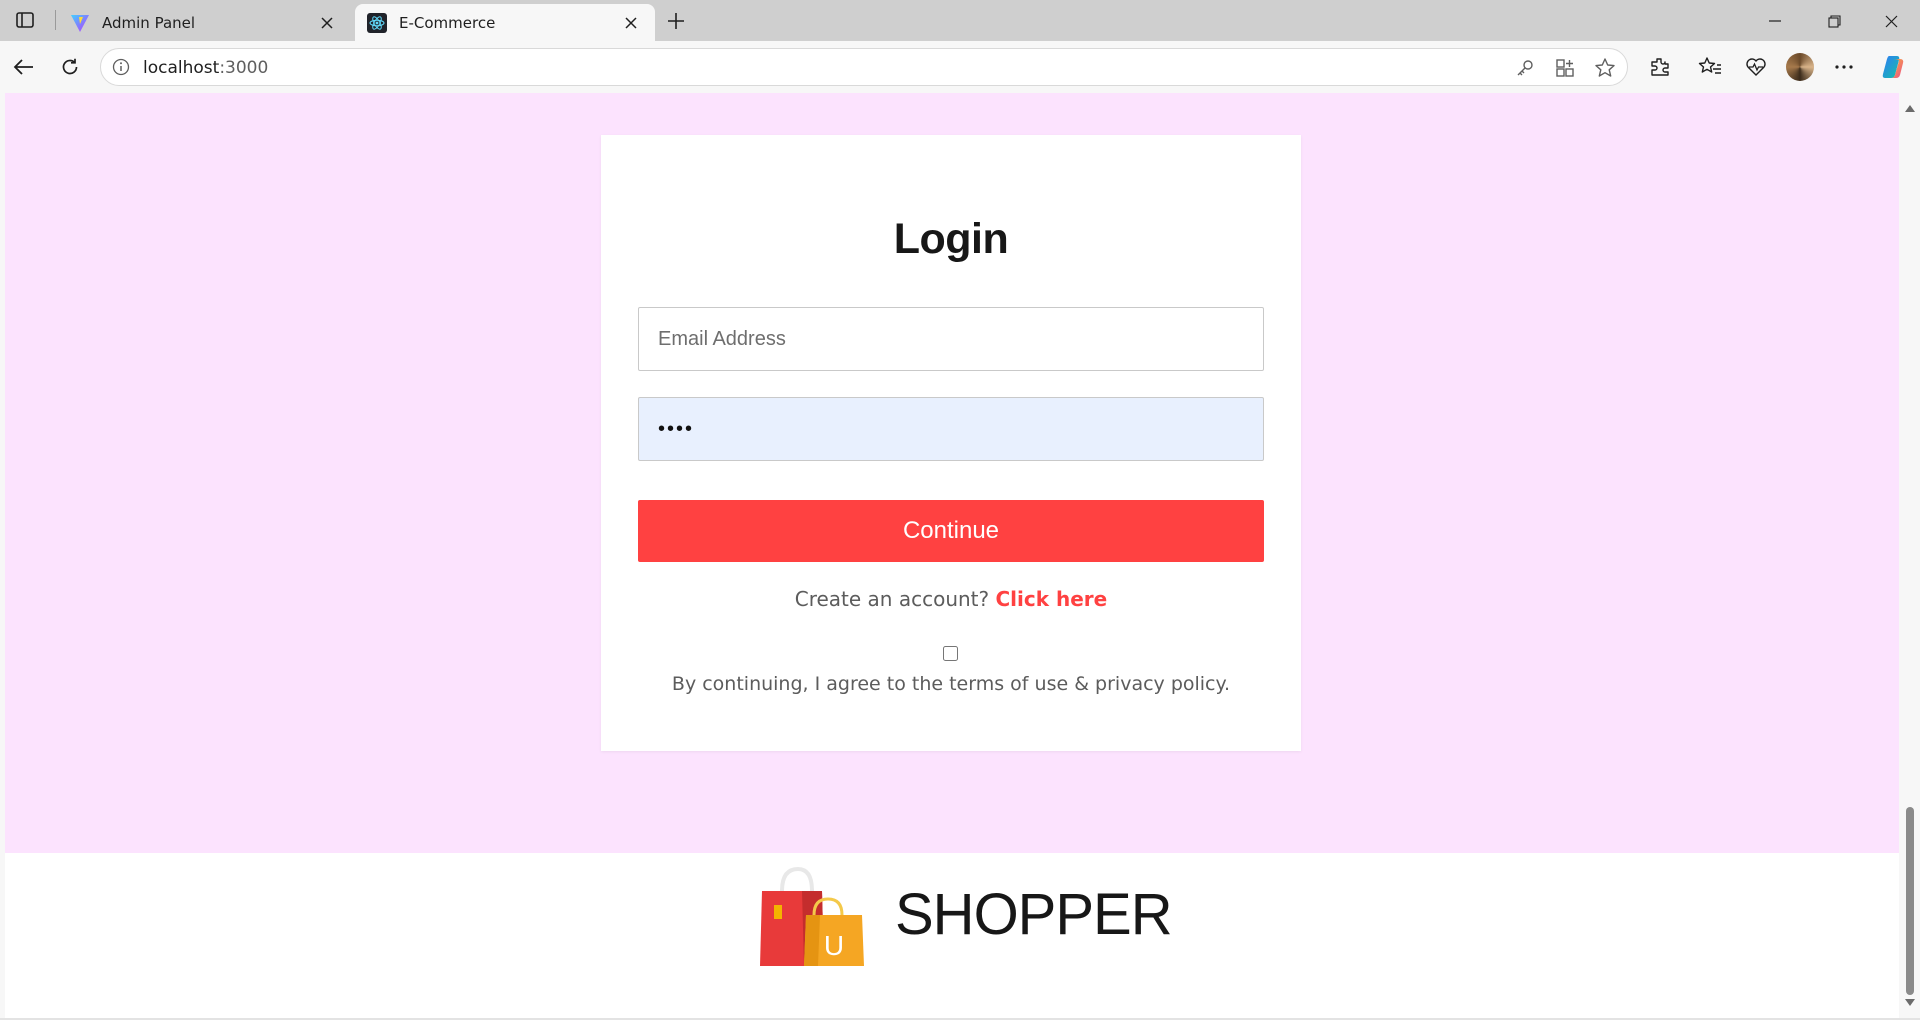 The width and height of the screenshot is (1920, 1020). Describe the element at coordinates (951, 339) in the screenshot. I see `email-input` at that location.